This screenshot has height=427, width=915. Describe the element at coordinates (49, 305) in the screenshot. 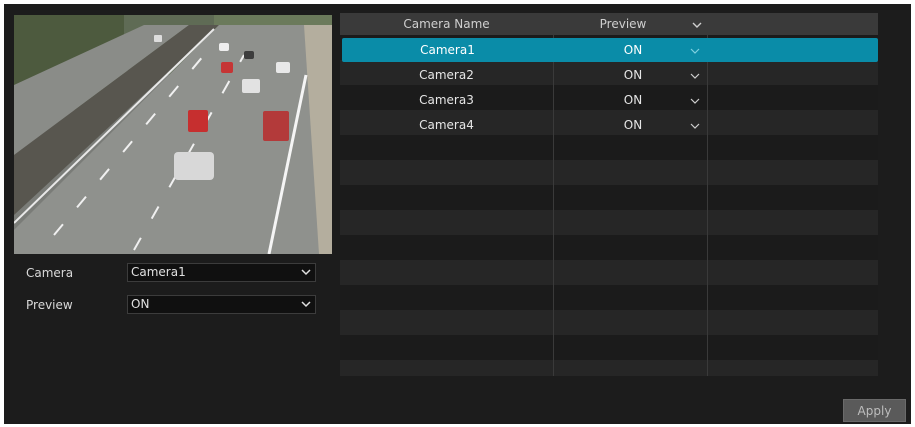

I see `preview-label: Preview` at that location.